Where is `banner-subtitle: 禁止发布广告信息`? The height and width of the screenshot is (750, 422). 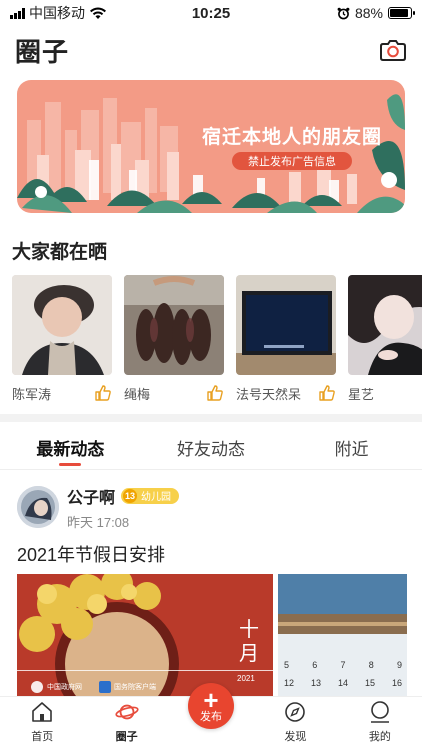
banner-subtitle: 禁止发布广告信息 is located at coordinates (292, 161).